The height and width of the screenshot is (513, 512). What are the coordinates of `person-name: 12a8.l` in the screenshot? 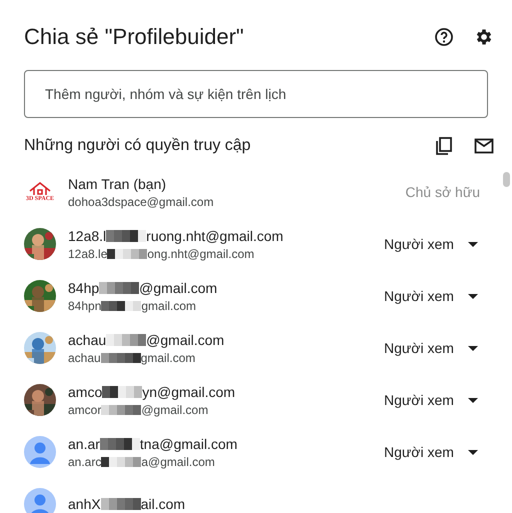 It's located at (87, 236).